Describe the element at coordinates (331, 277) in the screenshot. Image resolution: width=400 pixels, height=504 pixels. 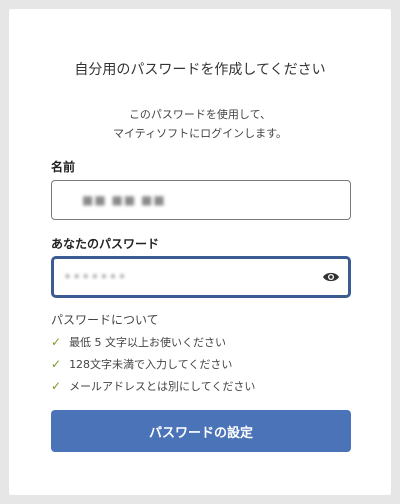
I see `eye-icon` at that location.